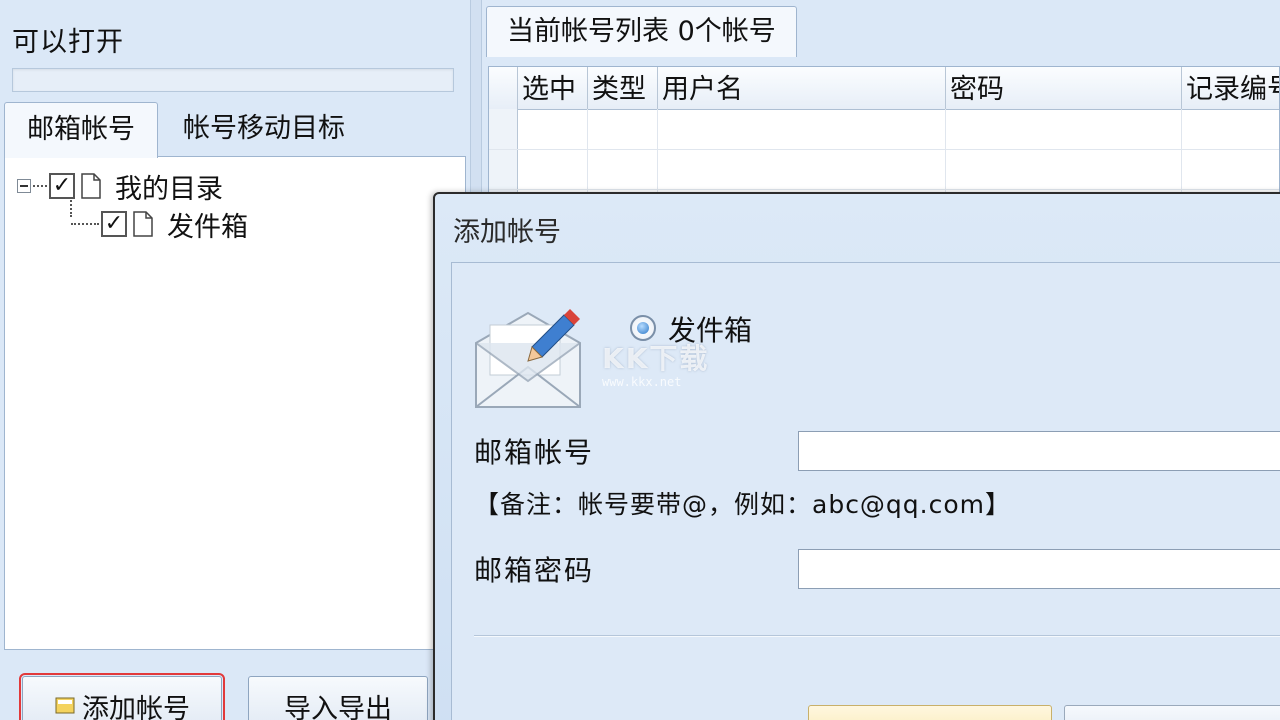 The width and height of the screenshot is (1280, 720). Describe the element at coordinates (877, 636) in the screenshot. I see `dialog-separator` at that location.